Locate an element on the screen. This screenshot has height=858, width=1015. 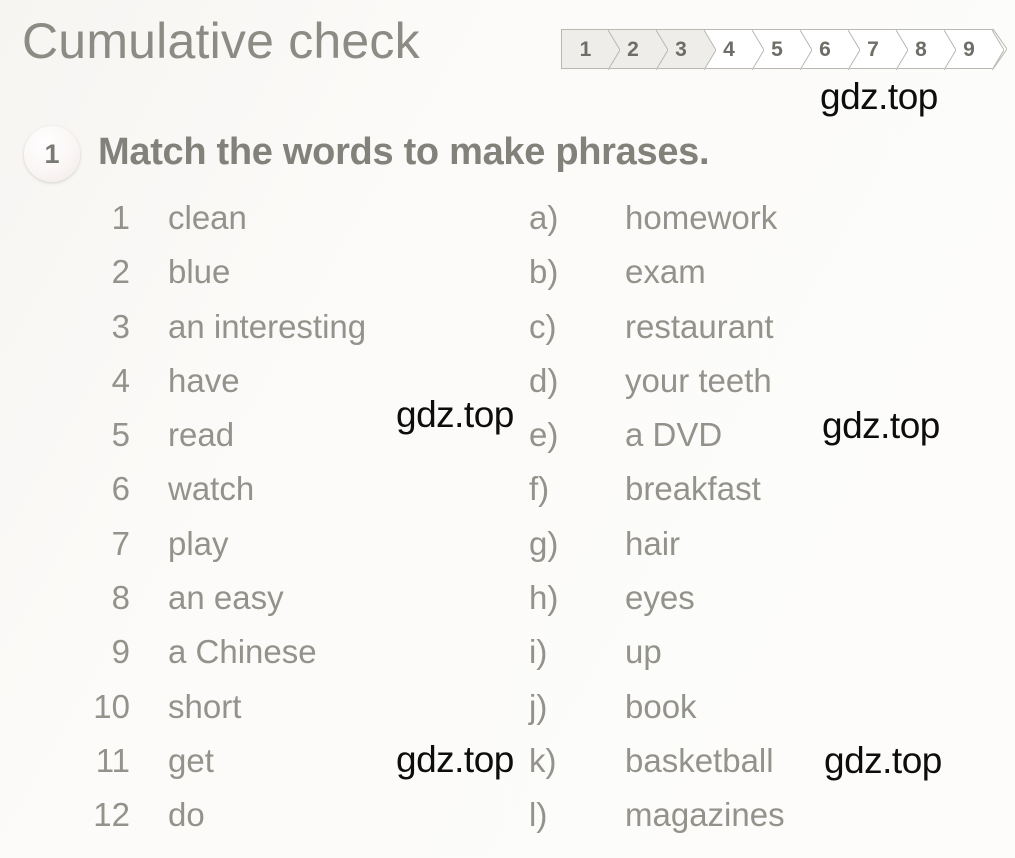
matching-row: 6 watch f) breakfast is located at coordinates (507, 496).